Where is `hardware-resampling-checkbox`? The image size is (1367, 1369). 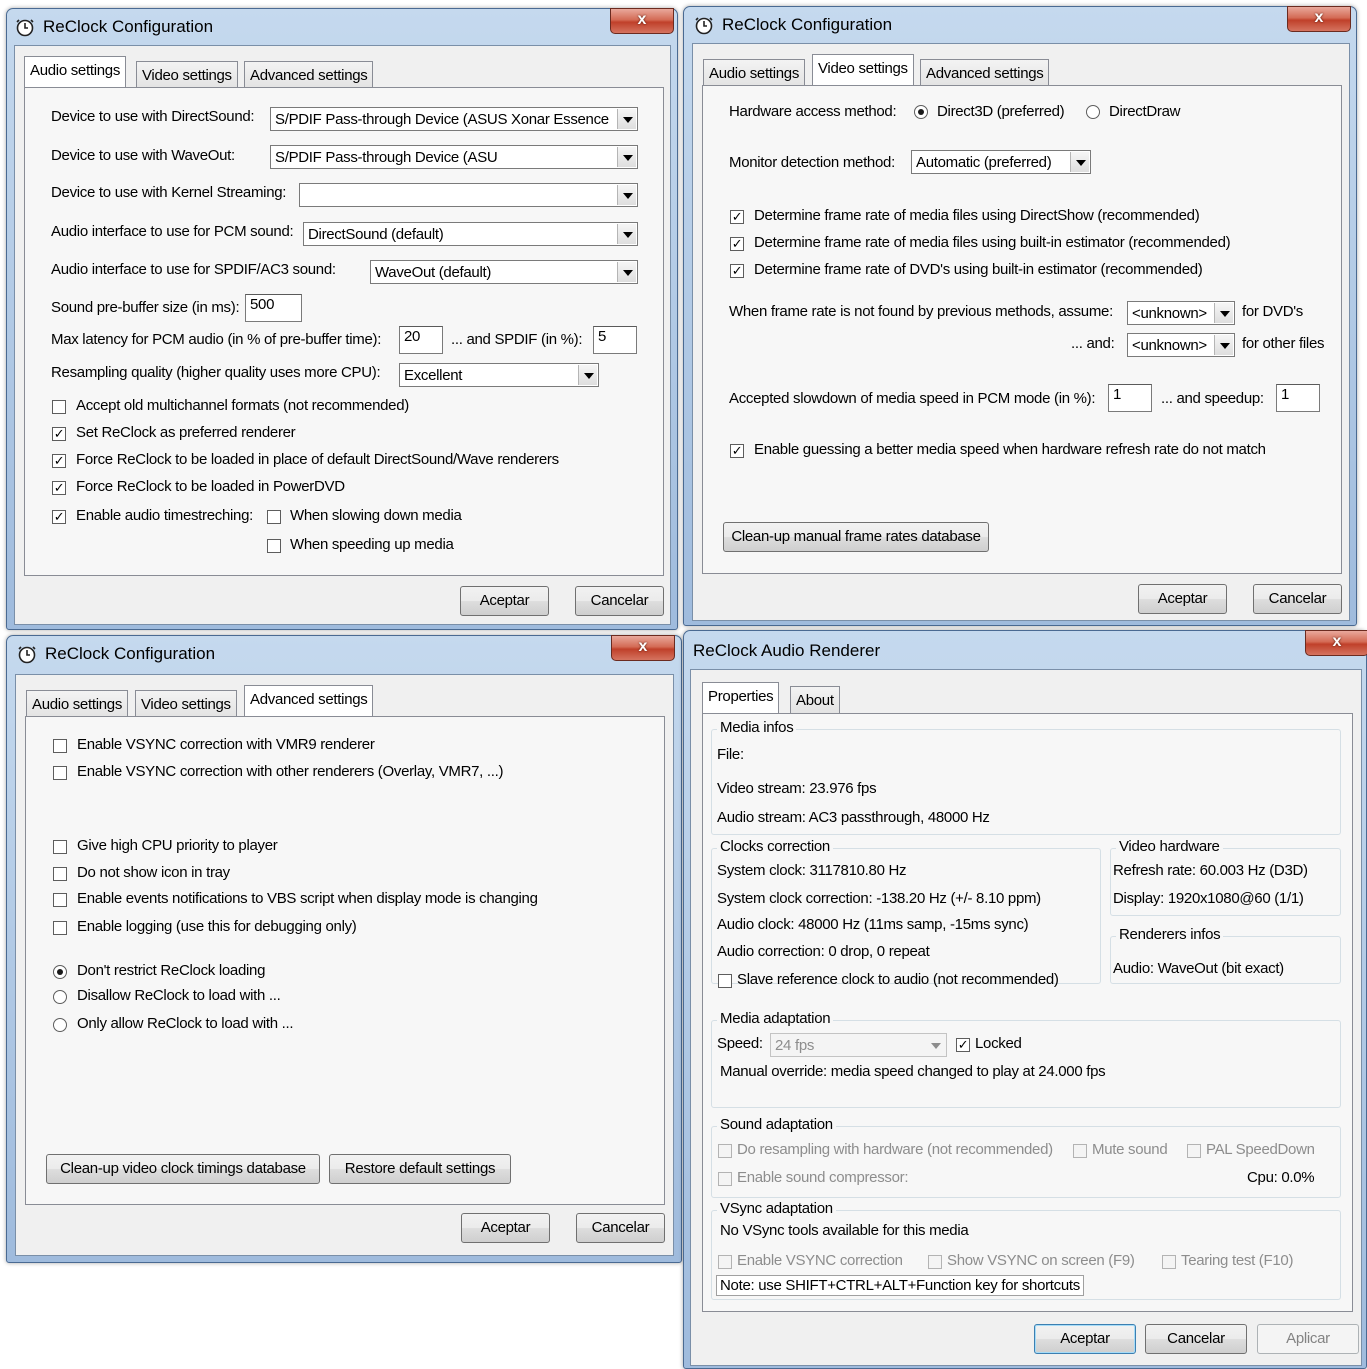
hardware-resampling-checkbox is located at coordinates (725, 1151).